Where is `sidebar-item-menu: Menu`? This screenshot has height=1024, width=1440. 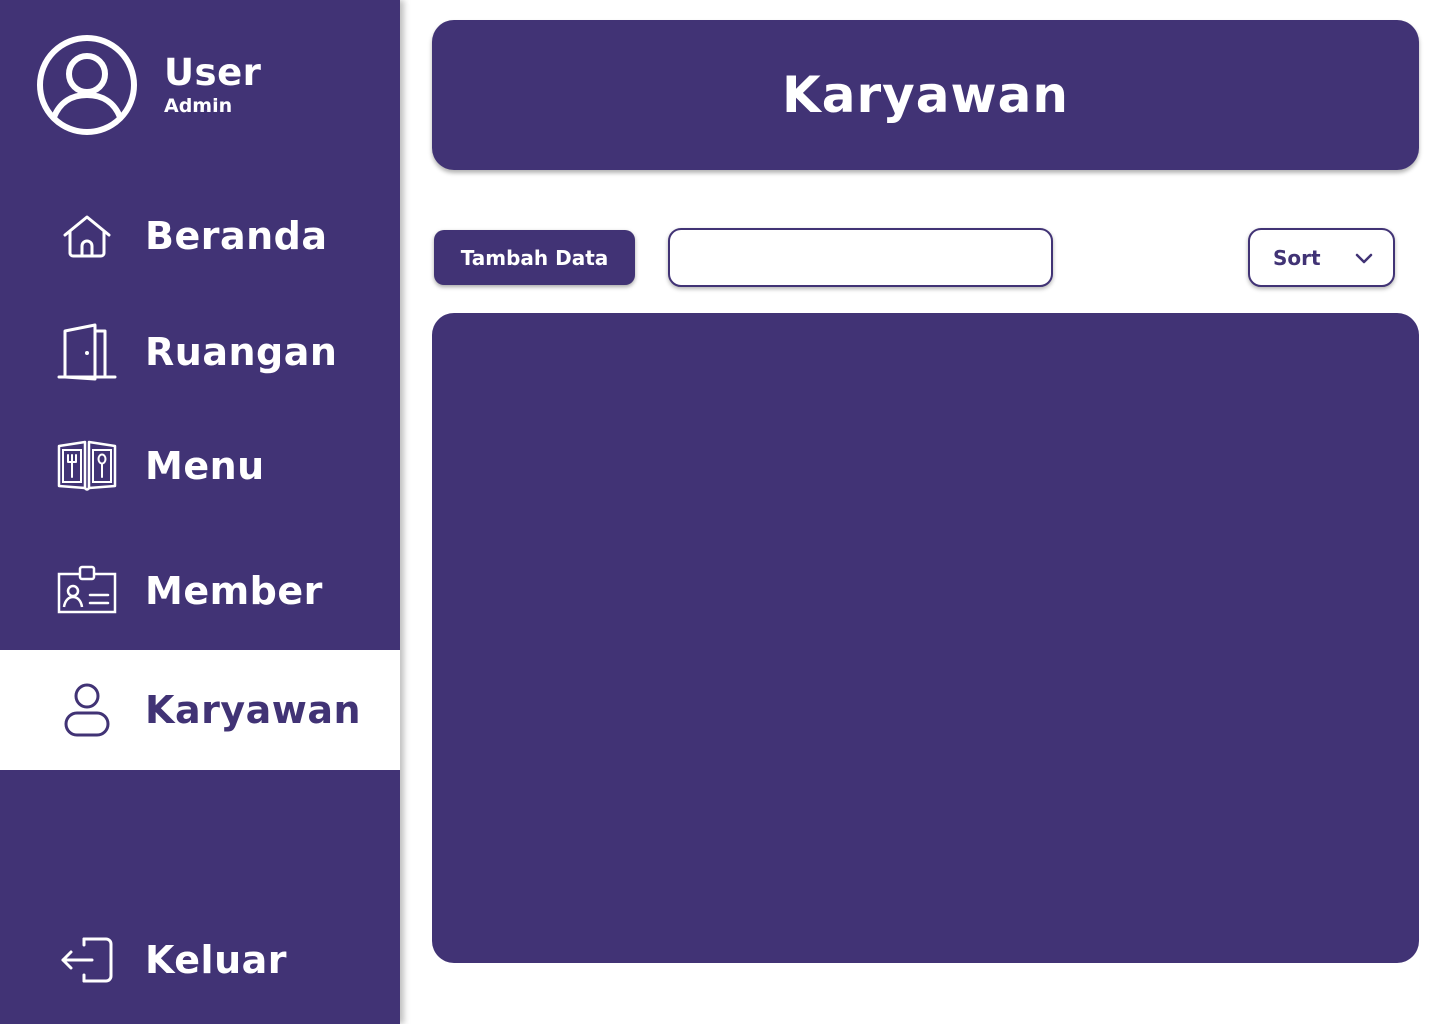 sidebar-item-menu: Menu is located at coordinates (200, 466).